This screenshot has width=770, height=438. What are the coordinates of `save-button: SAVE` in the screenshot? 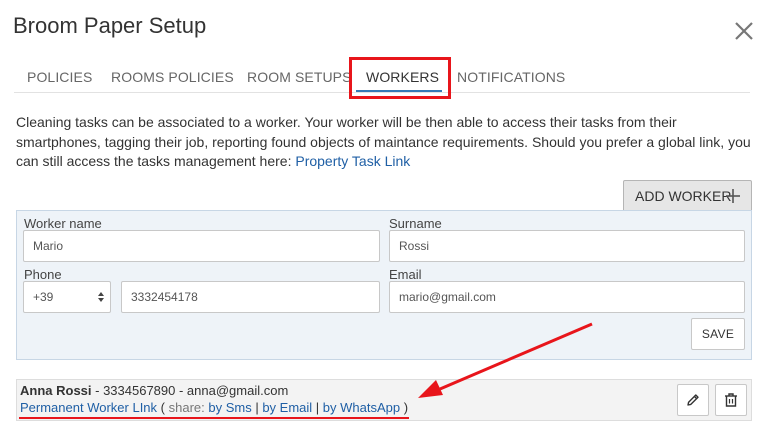 It's located at (718, 334).